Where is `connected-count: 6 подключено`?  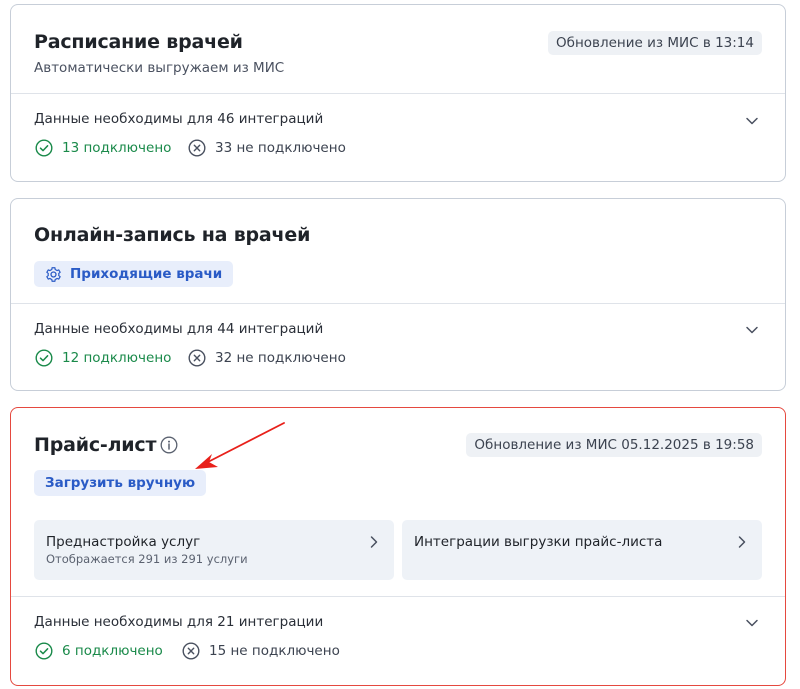
connected-count: 6 подключено is located at coordinates (99, 651).